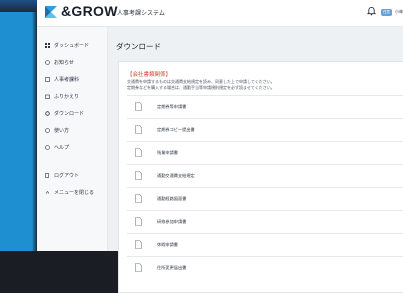 The width and height of the screenshot is (403, 293). What do you see at coordinates (89, 11) in the screenshot?
I see `brand-name: &GROW` at bounding box center [89, 11].